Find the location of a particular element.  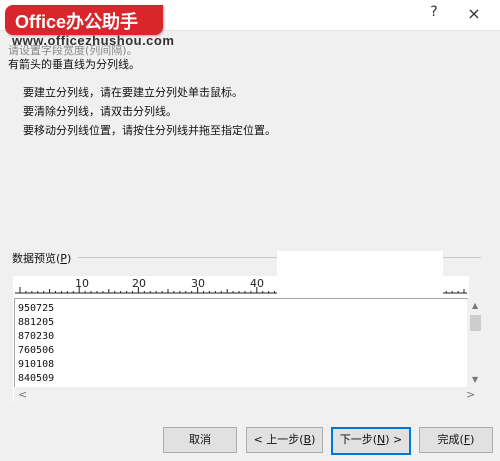

ruler-label-10: 10 is located at coordinates (82, 283).